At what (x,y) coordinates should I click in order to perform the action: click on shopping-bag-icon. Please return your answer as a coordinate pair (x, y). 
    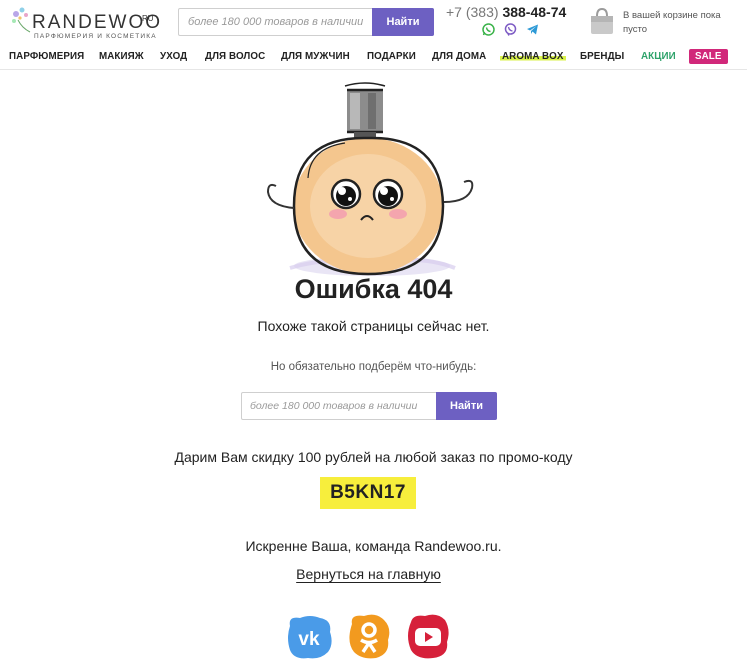
    Looking at the image, I should click on (602, 20).